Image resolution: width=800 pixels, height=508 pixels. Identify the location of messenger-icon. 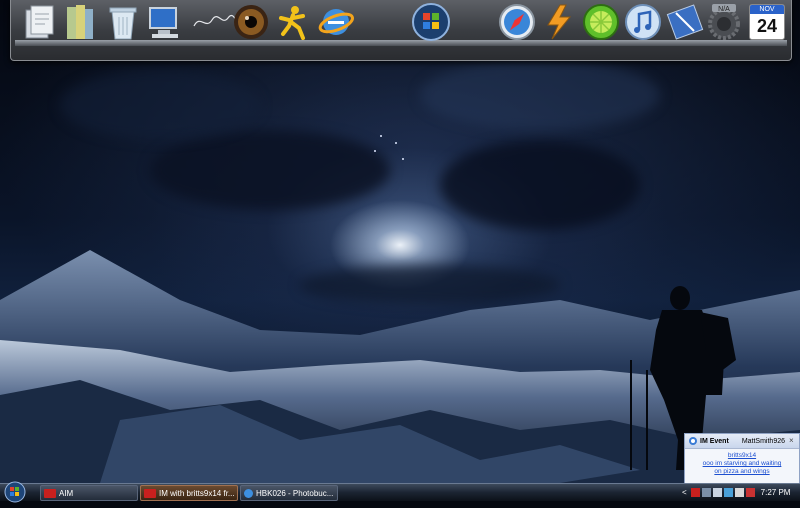
(728, 492).